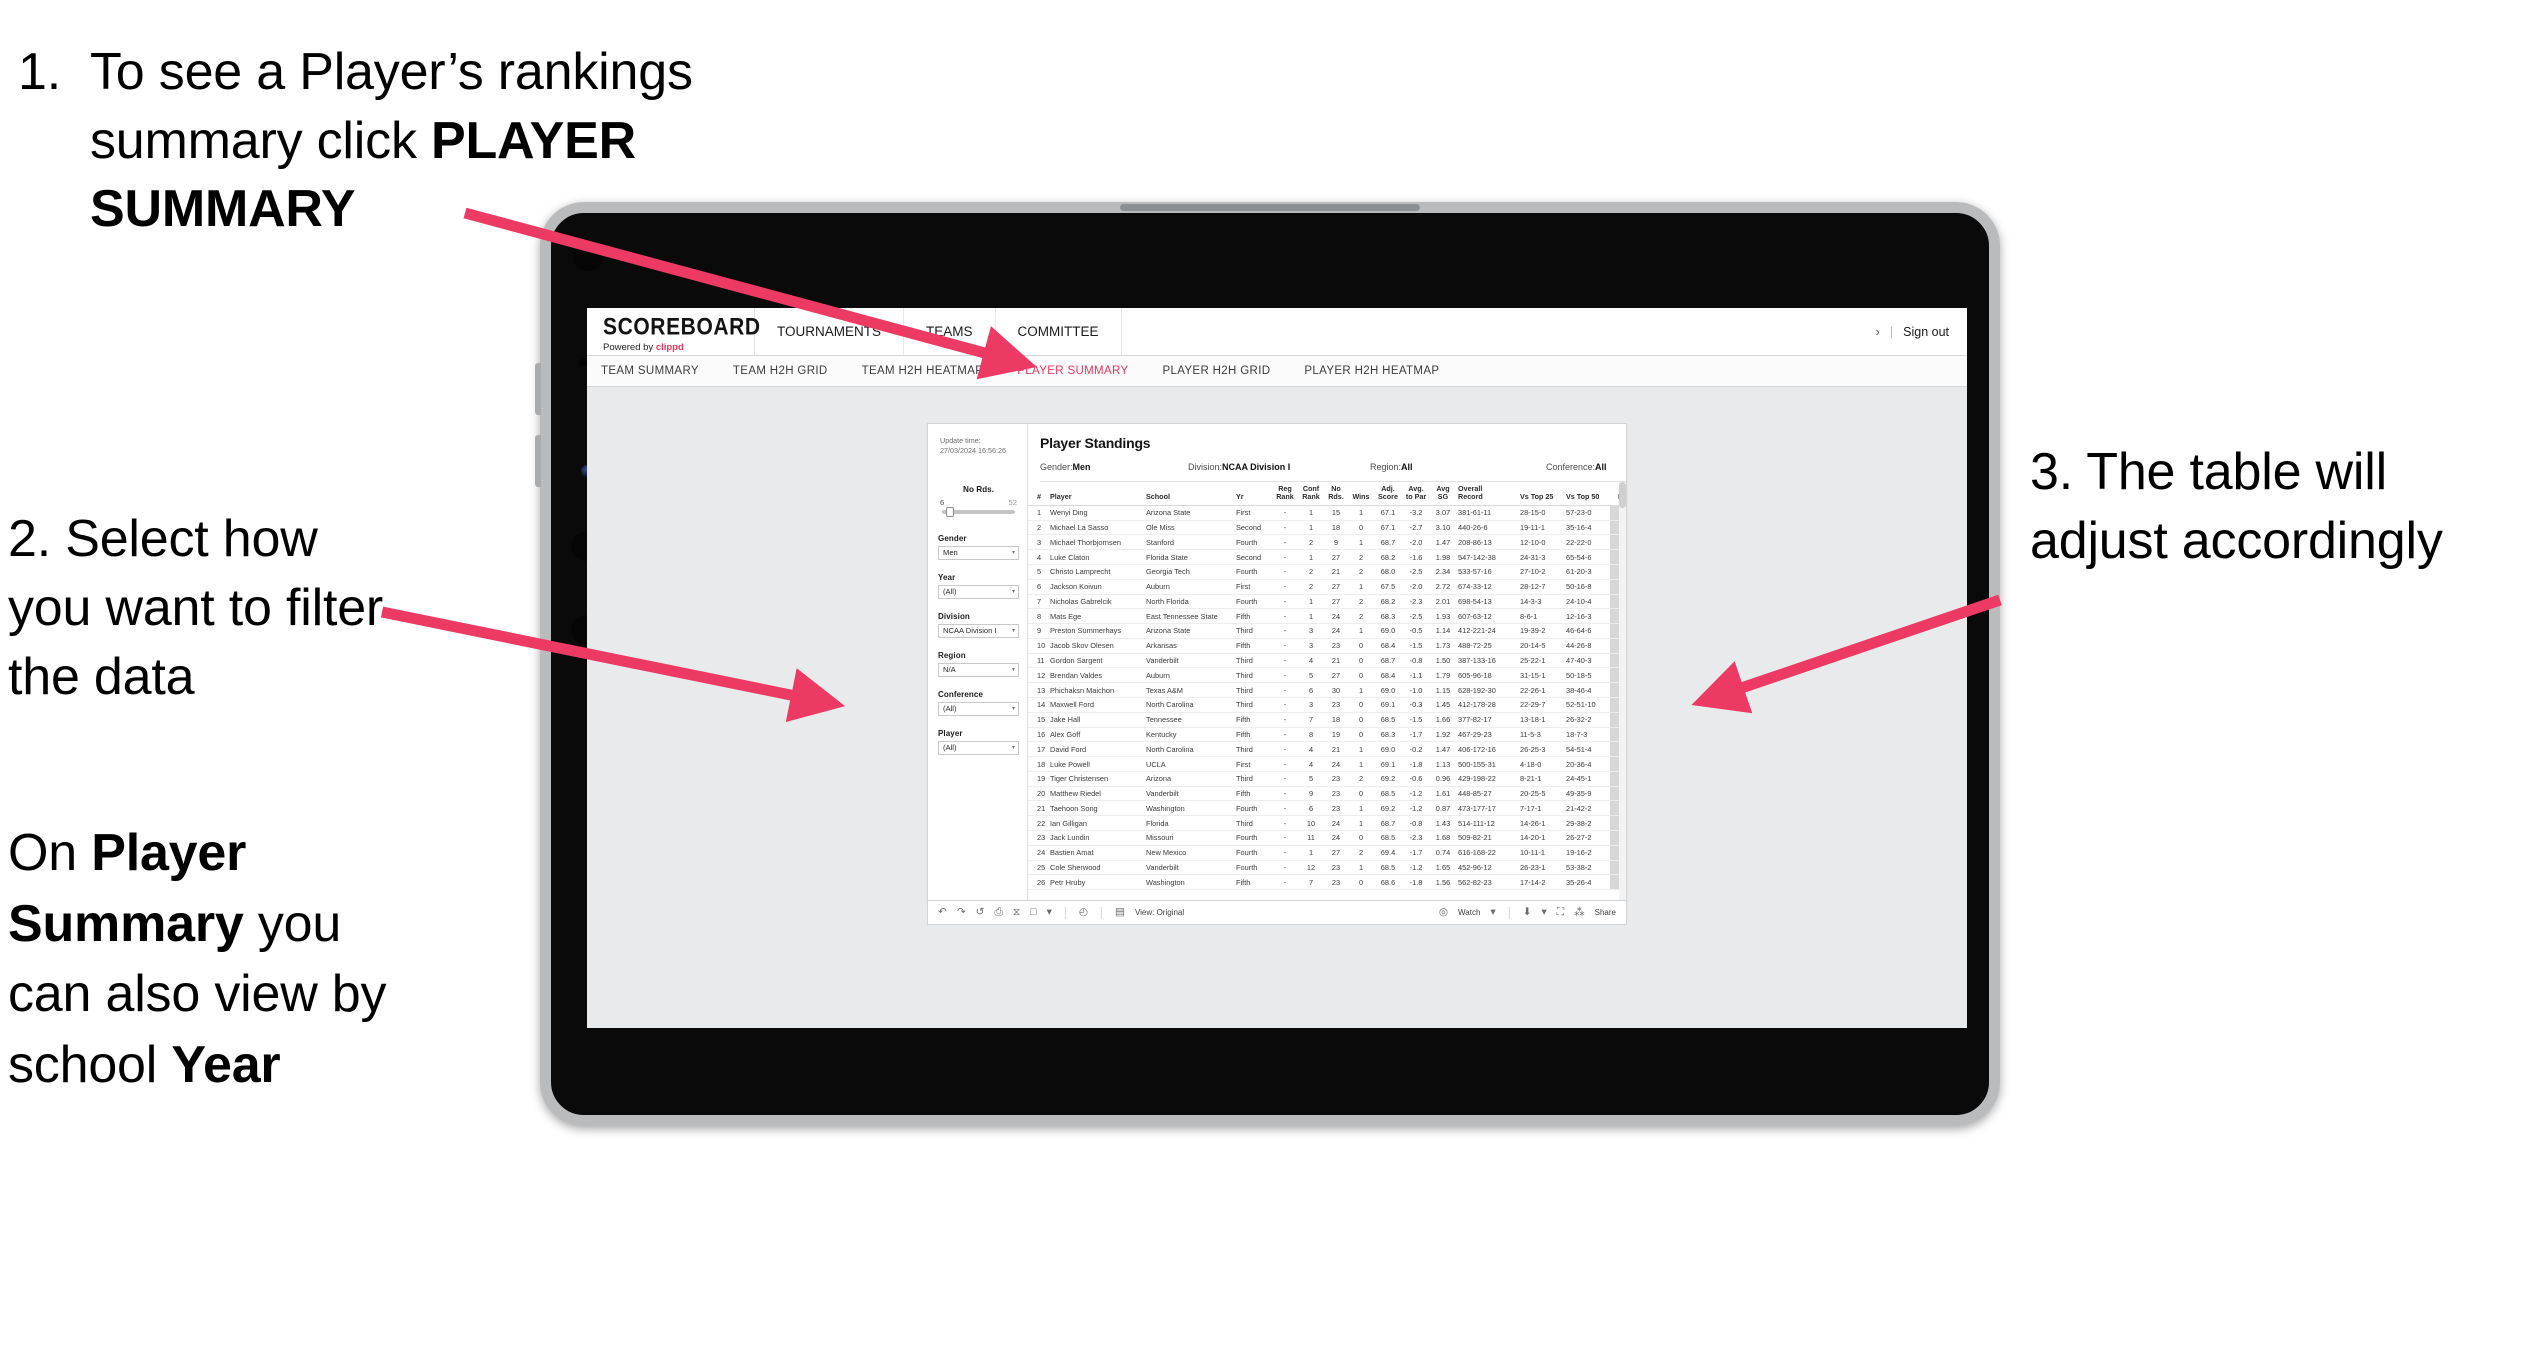 The width and height of the screenshot is (2526, 1359). Describe the element at coordinates (1159, 912) in the screenshot. I see `view-label: View: Original` at that location.